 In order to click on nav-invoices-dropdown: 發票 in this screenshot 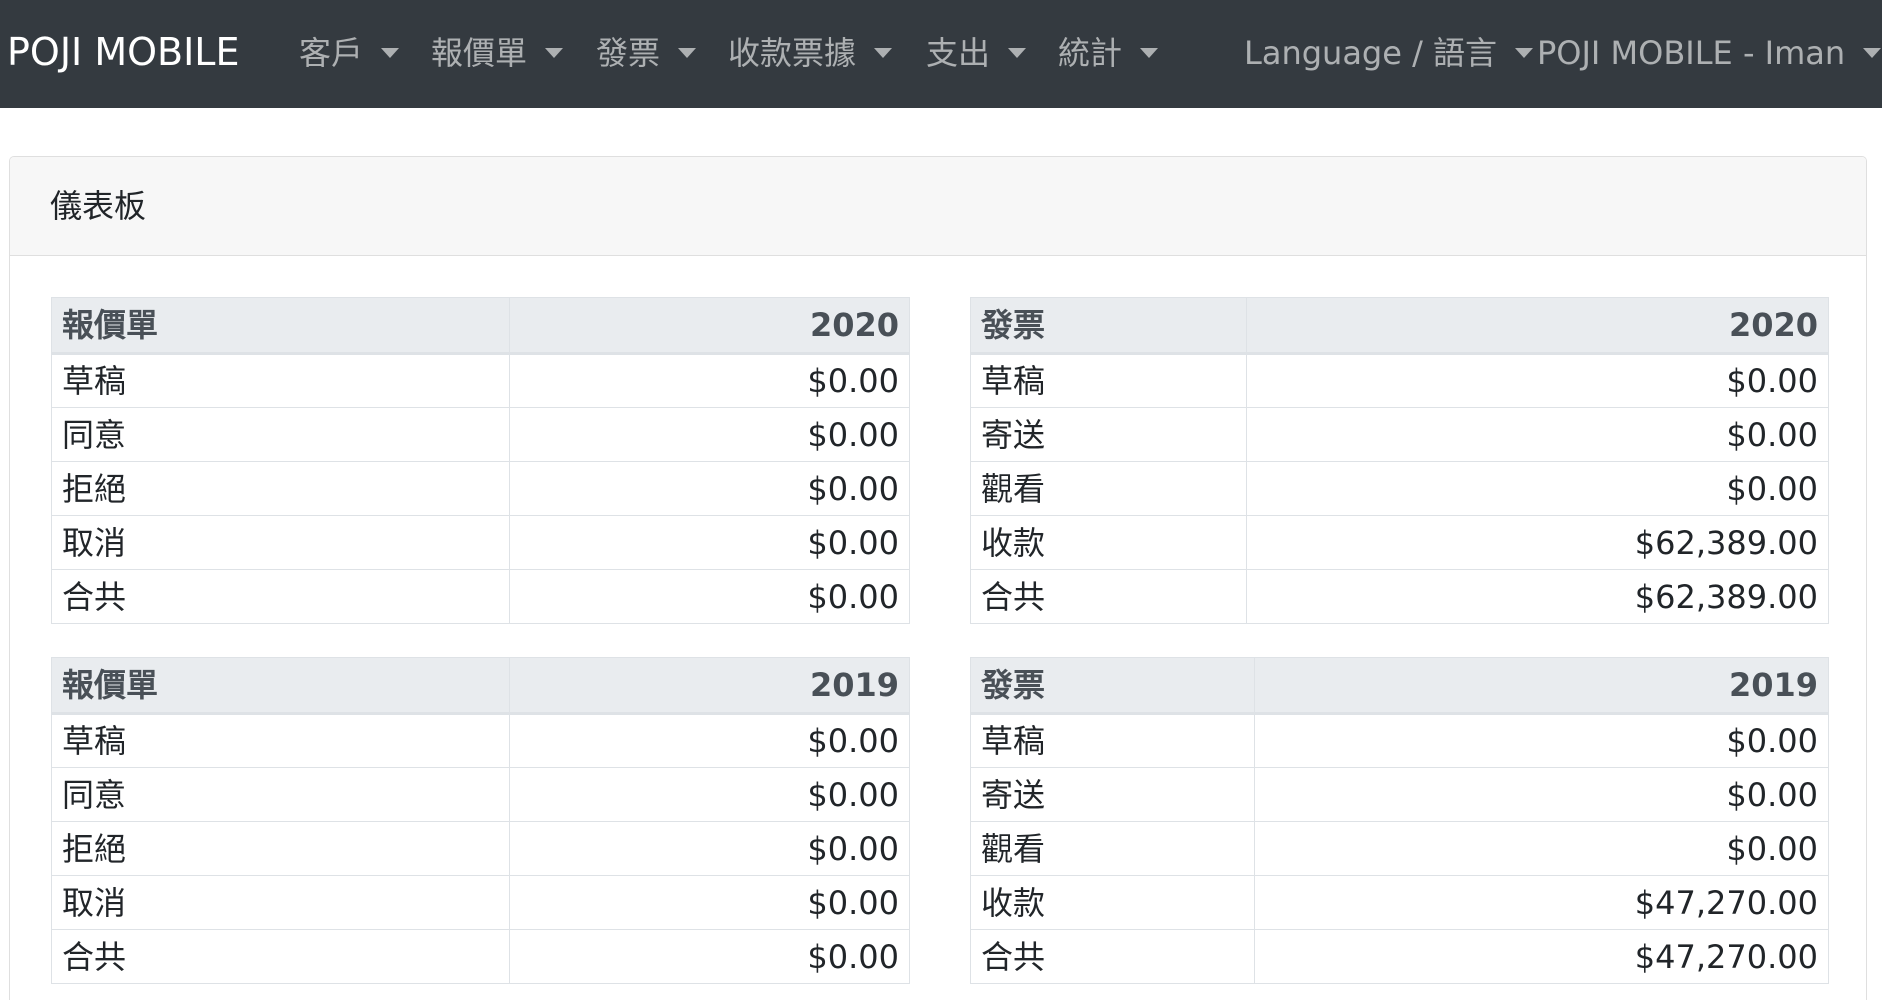, I will do `click(646, 53)`.